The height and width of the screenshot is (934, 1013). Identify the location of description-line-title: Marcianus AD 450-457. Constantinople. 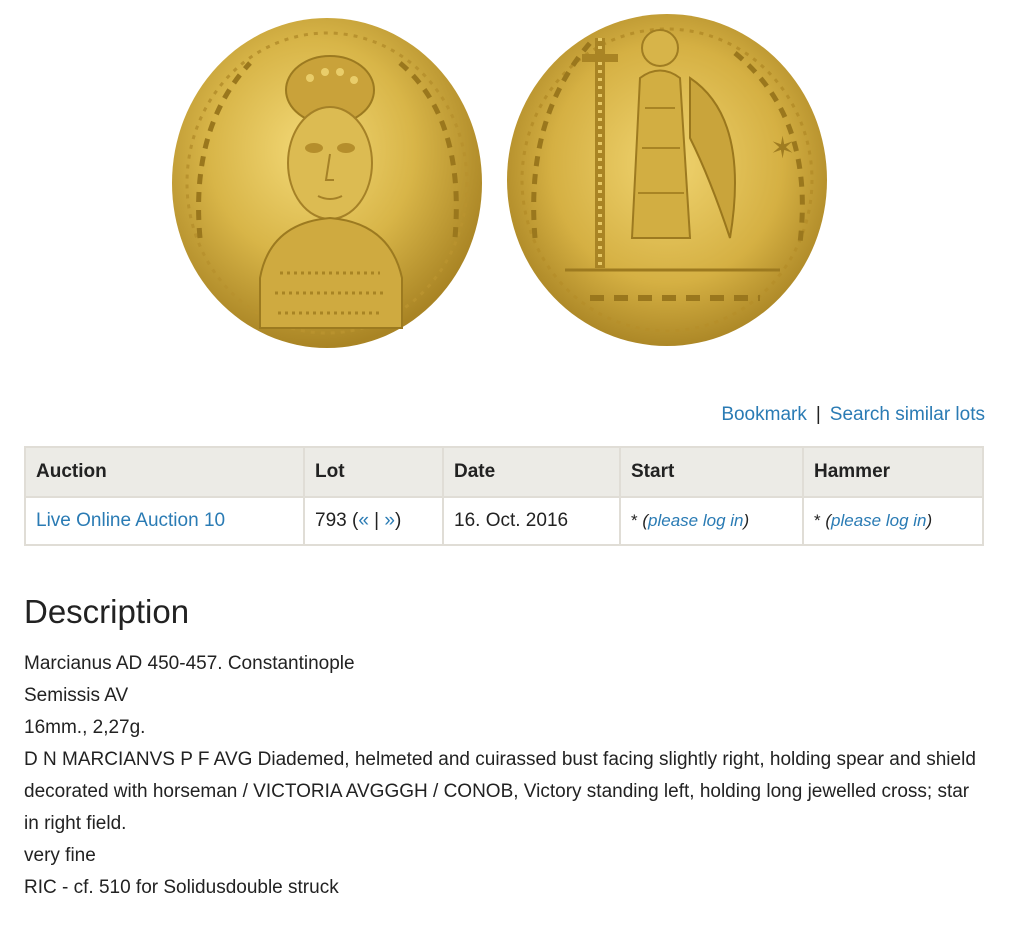
(189, 663).